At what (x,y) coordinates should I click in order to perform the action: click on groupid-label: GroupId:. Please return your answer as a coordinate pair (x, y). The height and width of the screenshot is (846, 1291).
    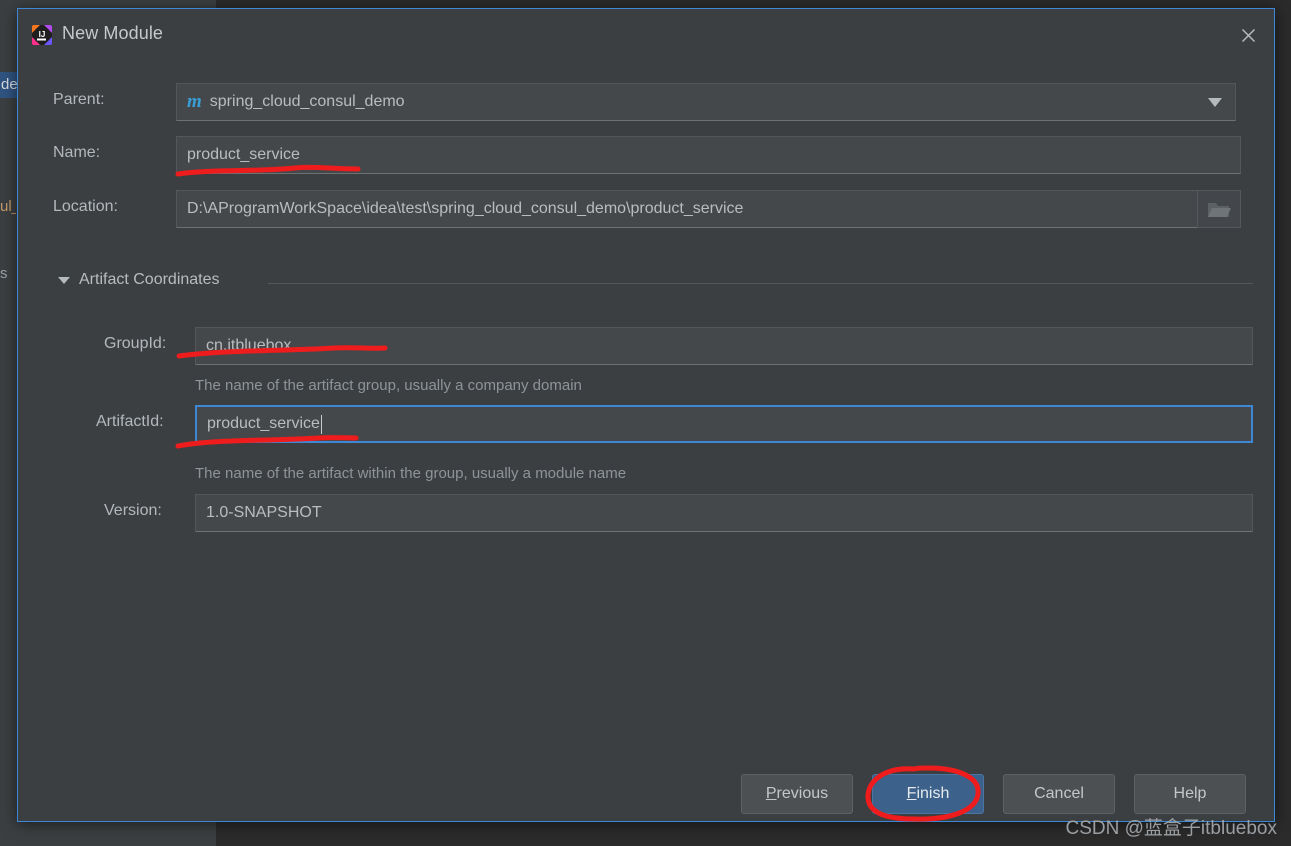
    Looking at the image, I should click on (135, 343).